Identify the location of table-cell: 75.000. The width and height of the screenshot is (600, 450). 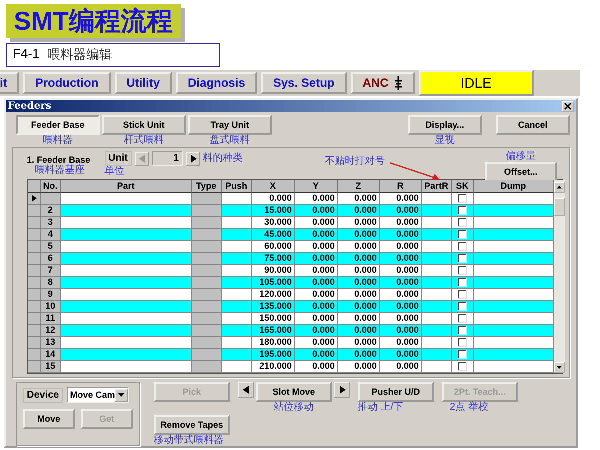
(273, 259).